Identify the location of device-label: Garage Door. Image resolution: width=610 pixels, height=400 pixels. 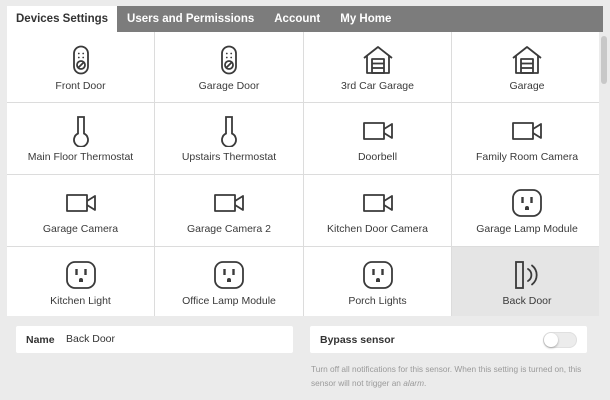
(229, 86).